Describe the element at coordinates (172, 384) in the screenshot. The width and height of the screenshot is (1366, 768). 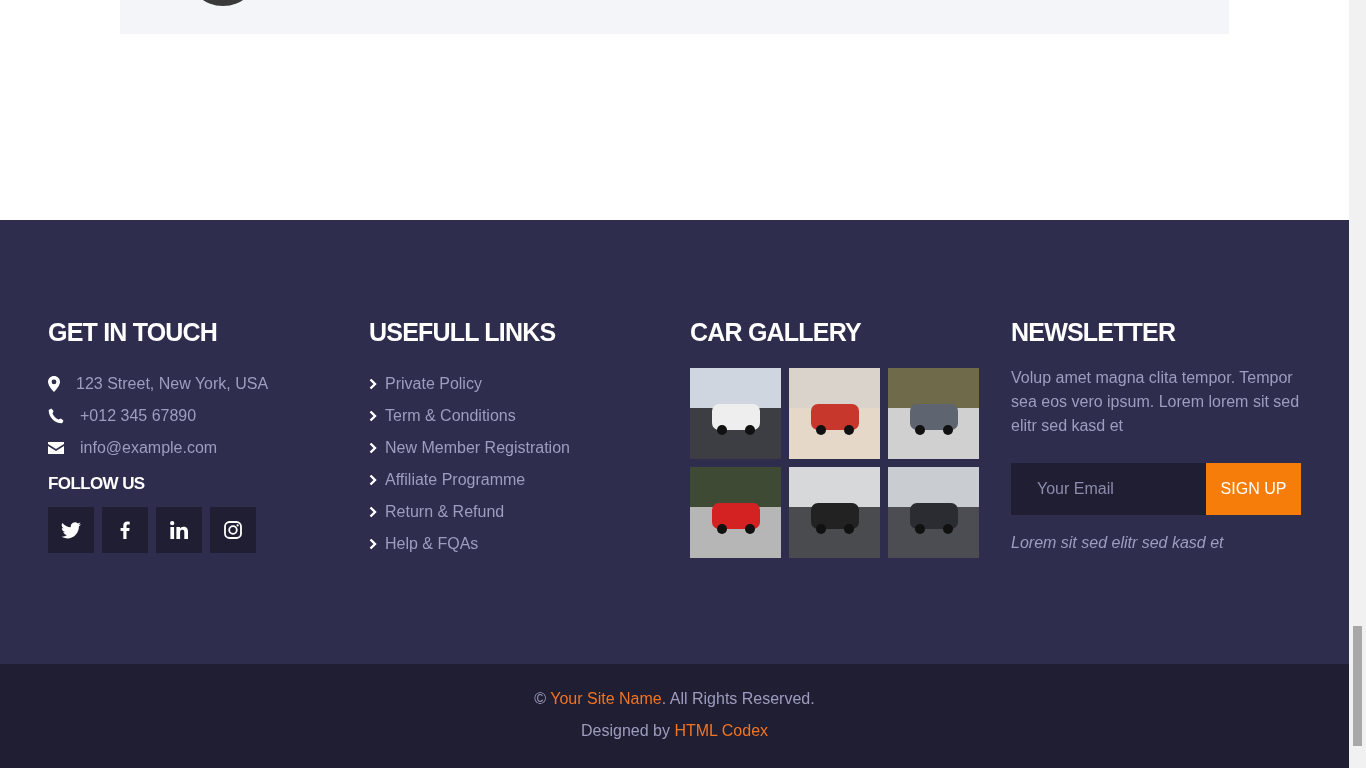
I see `contact-text: 123 Street, New York, USA` at that location.